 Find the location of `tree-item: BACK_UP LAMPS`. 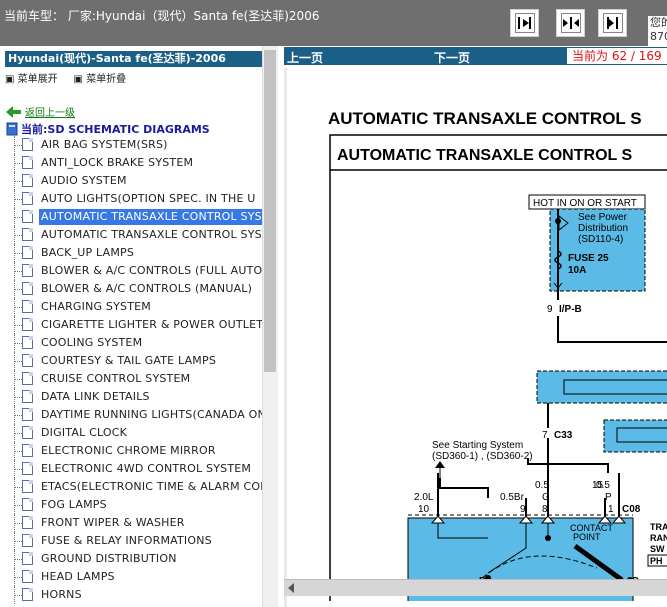

tree-item: BACK_UP LAMPS is located at coordinates (131, 253).